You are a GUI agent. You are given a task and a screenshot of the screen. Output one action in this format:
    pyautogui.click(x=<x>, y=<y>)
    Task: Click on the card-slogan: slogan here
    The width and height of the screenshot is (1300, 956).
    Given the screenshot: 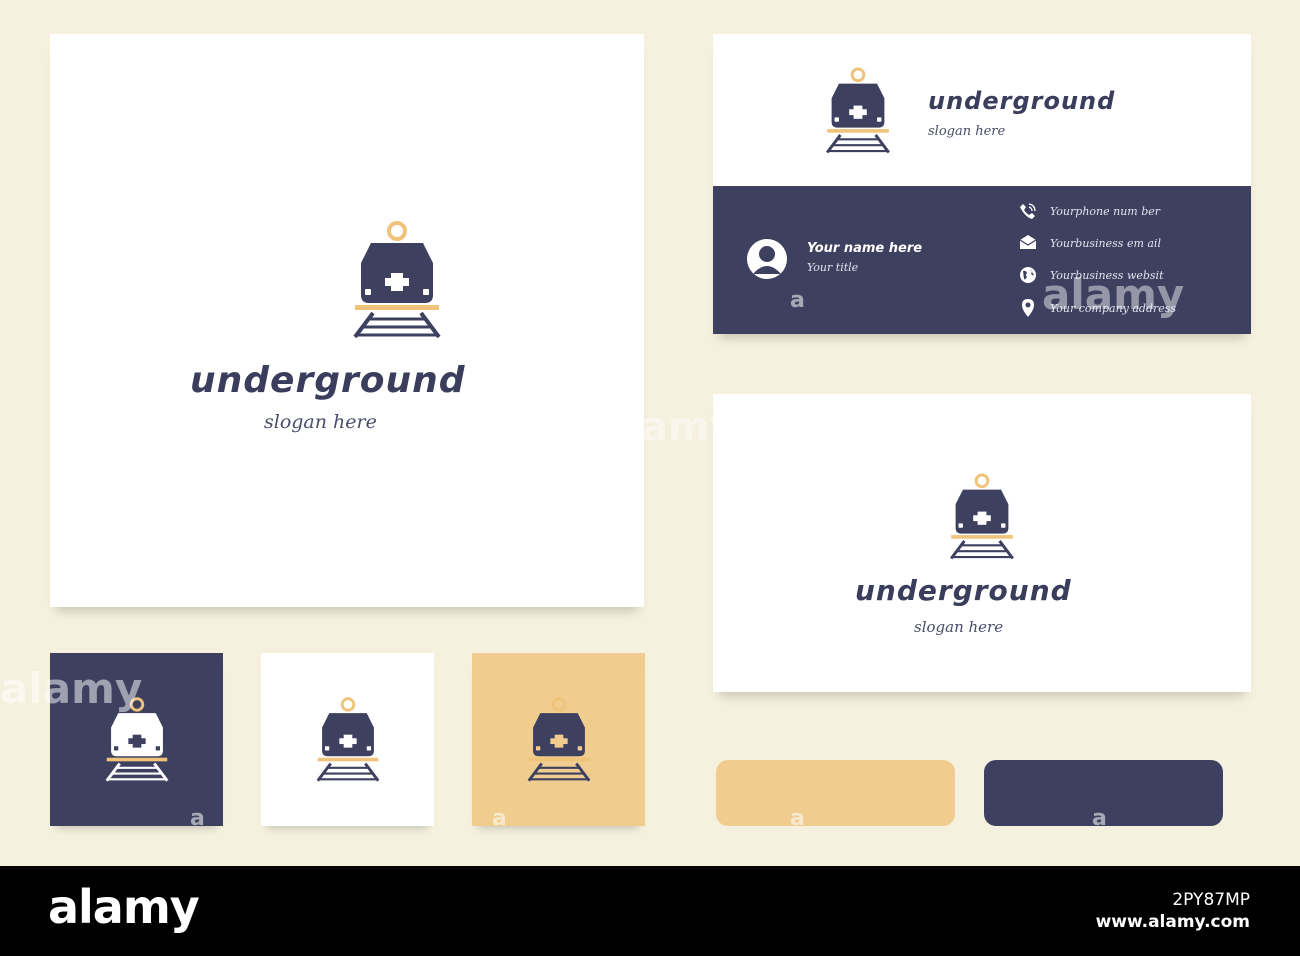 What is the action you would take?
    pyautogui.click(x=967, y=131)
    